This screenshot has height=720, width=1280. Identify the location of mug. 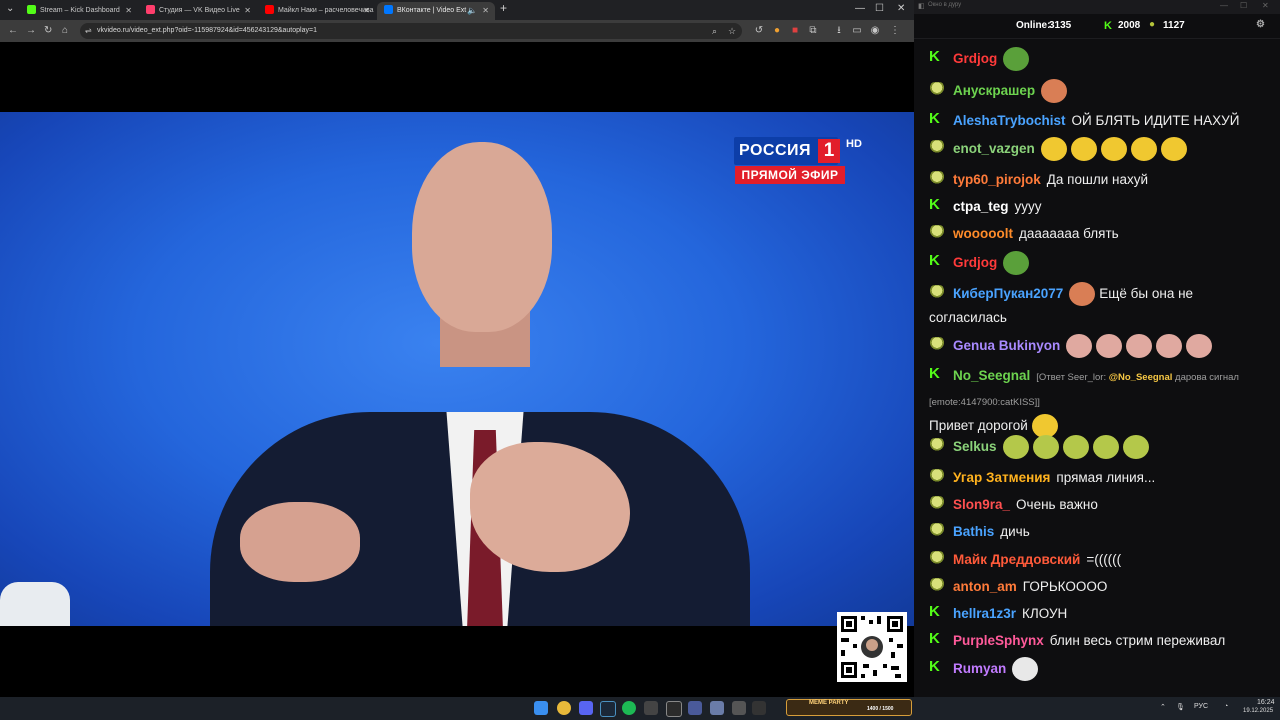
(35, 604).